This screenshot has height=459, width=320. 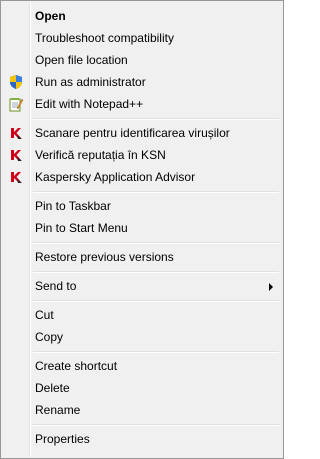 What do you see at coordinates (49, 337) in the screenshot?
I see `menu-item-label: Copy` at bounding box center [49, 337].